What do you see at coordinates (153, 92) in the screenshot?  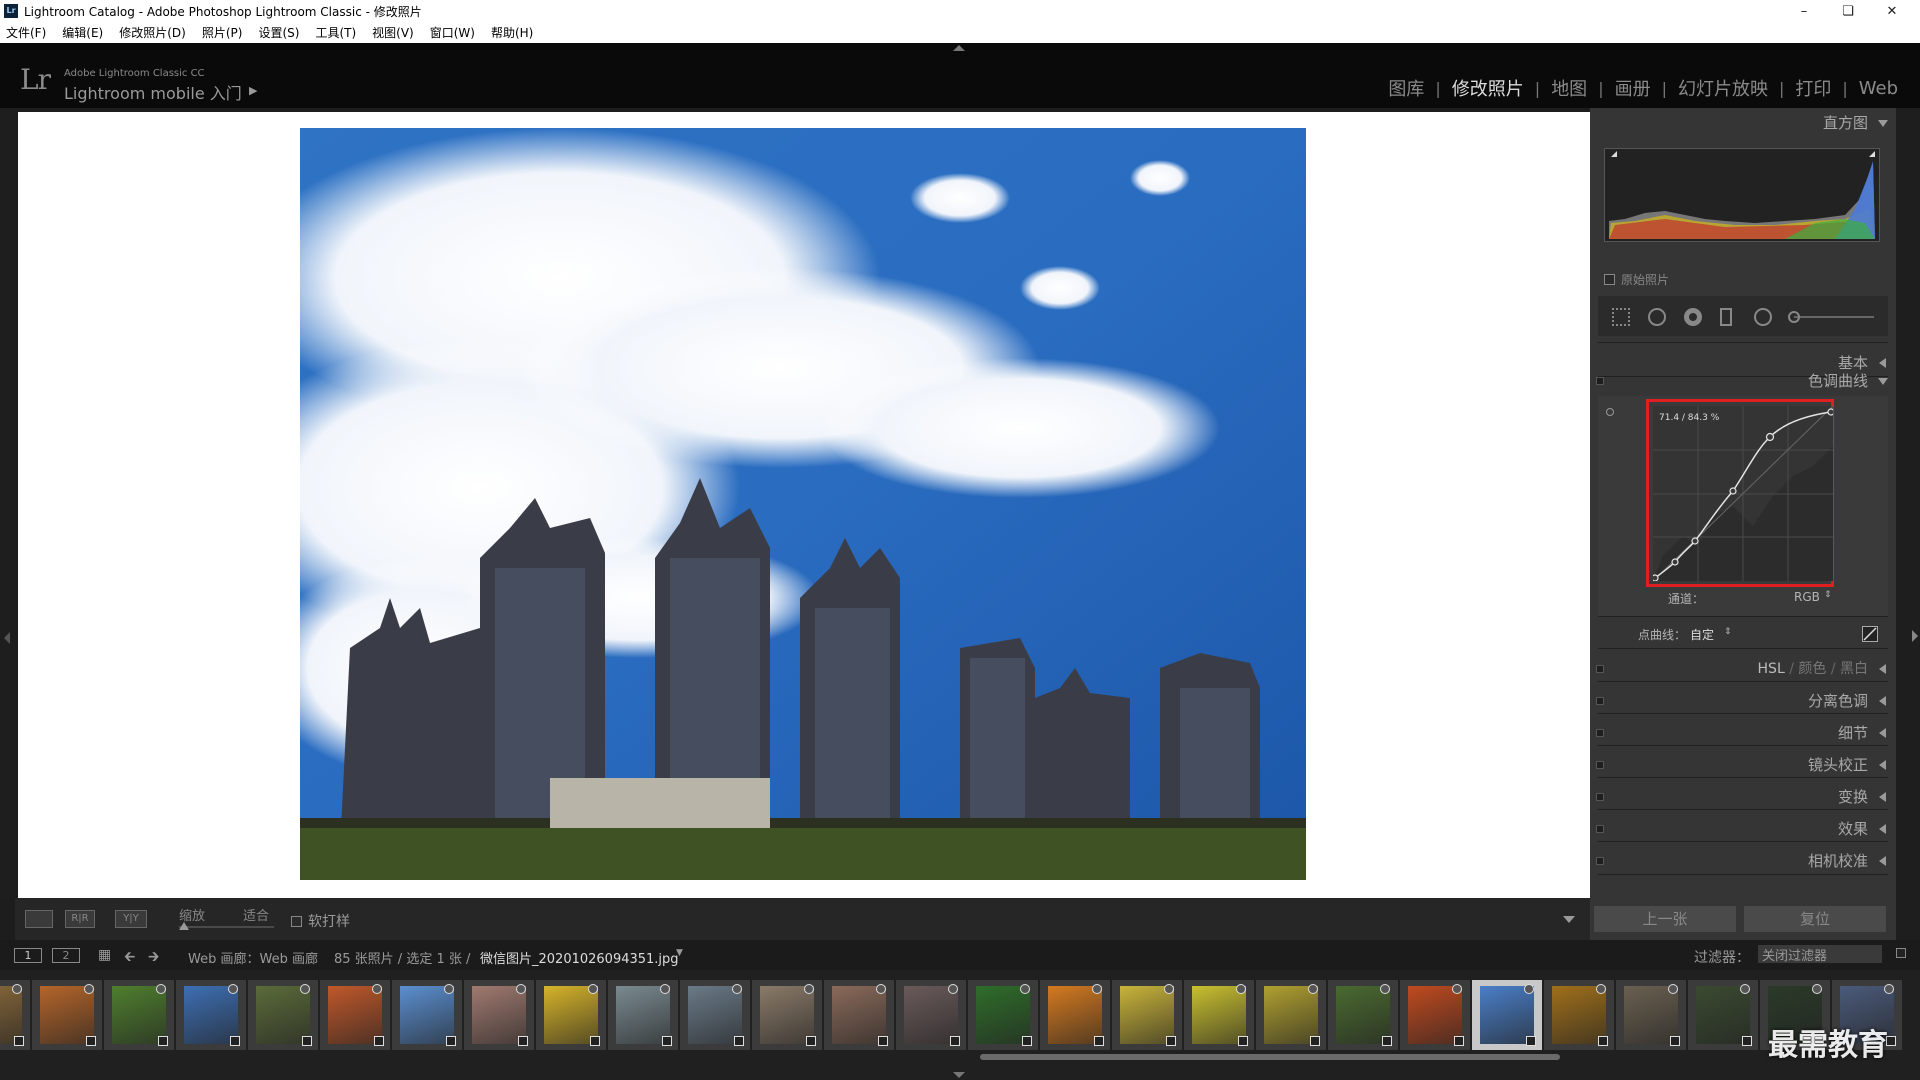 I see `mobile-getting-started: Lightroom mobile 入门` at bounding box center [153, 92].